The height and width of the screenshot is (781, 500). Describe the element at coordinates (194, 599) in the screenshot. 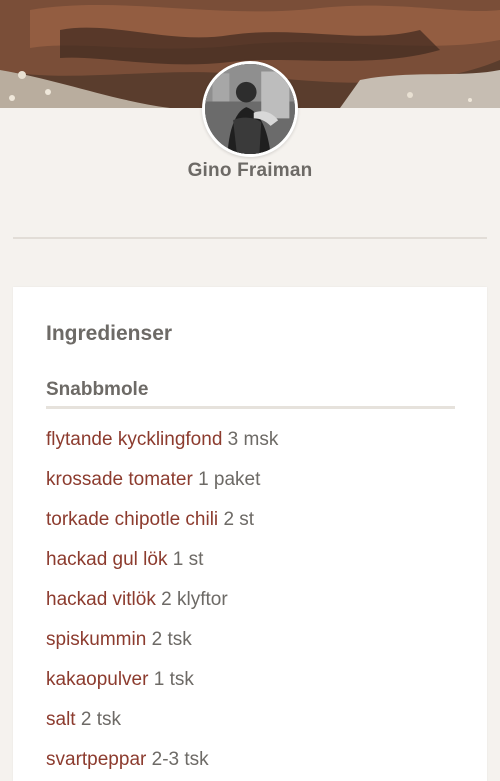

I see `ingredient-quantity: 2 klyftor` at that location.